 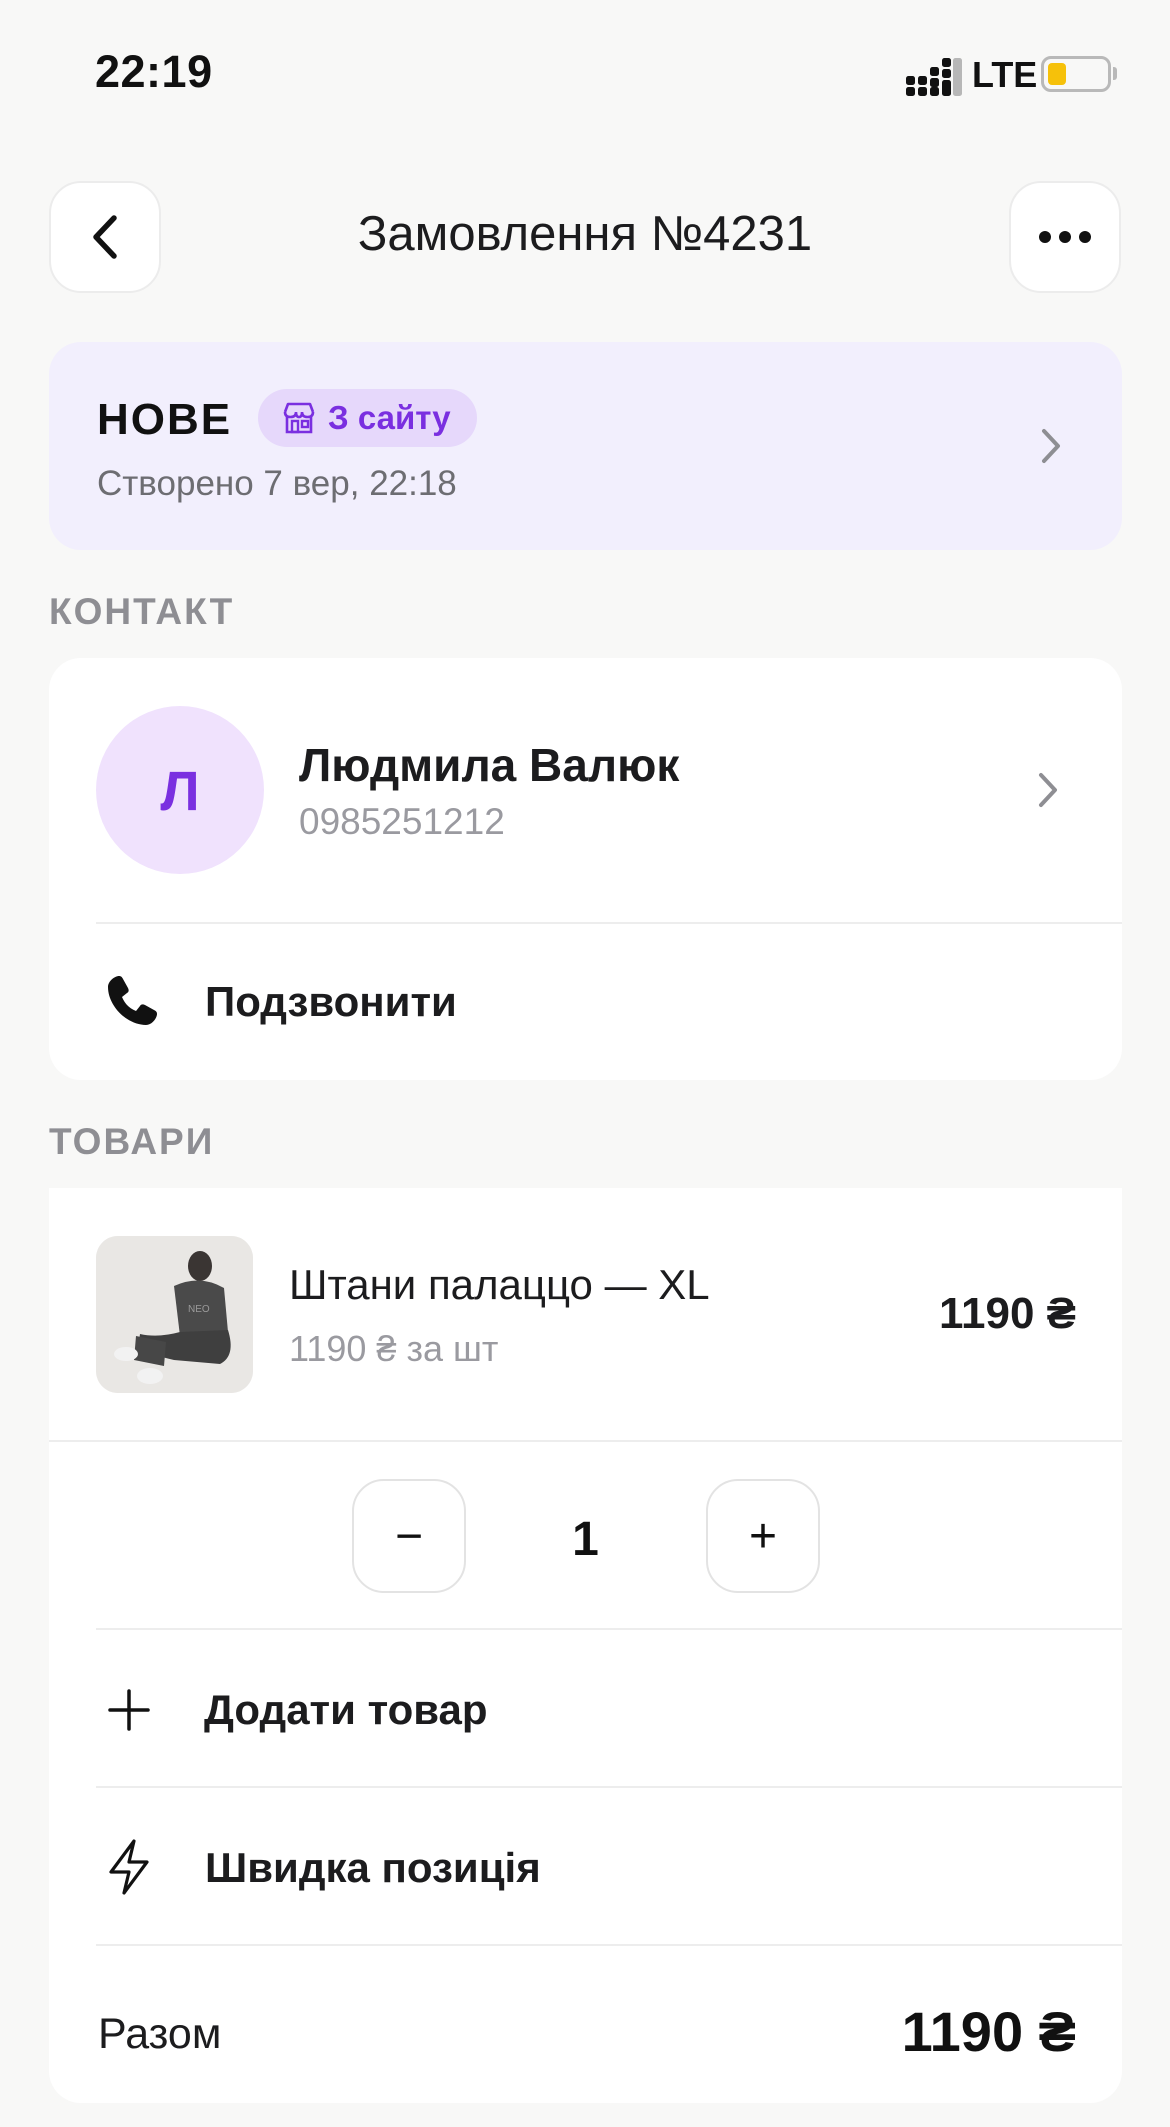 What do you see at coordinates (299, 418) in the screenshot?
I see `store-icon` at bounding box center [299, 418].